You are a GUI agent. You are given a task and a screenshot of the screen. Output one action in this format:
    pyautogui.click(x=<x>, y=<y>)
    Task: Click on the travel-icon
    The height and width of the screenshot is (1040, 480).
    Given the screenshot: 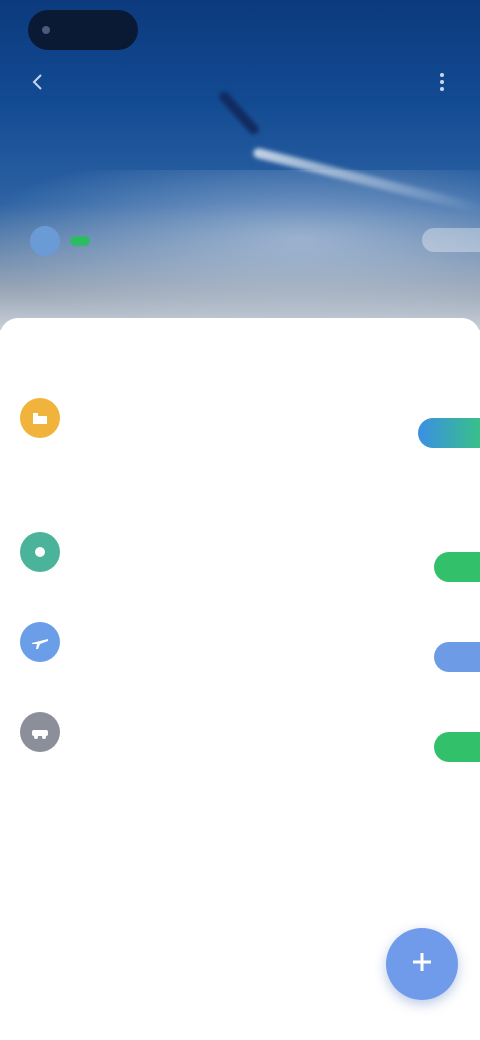 What is the action you would take?
    pyautogui.click(x=40, y=552)
    